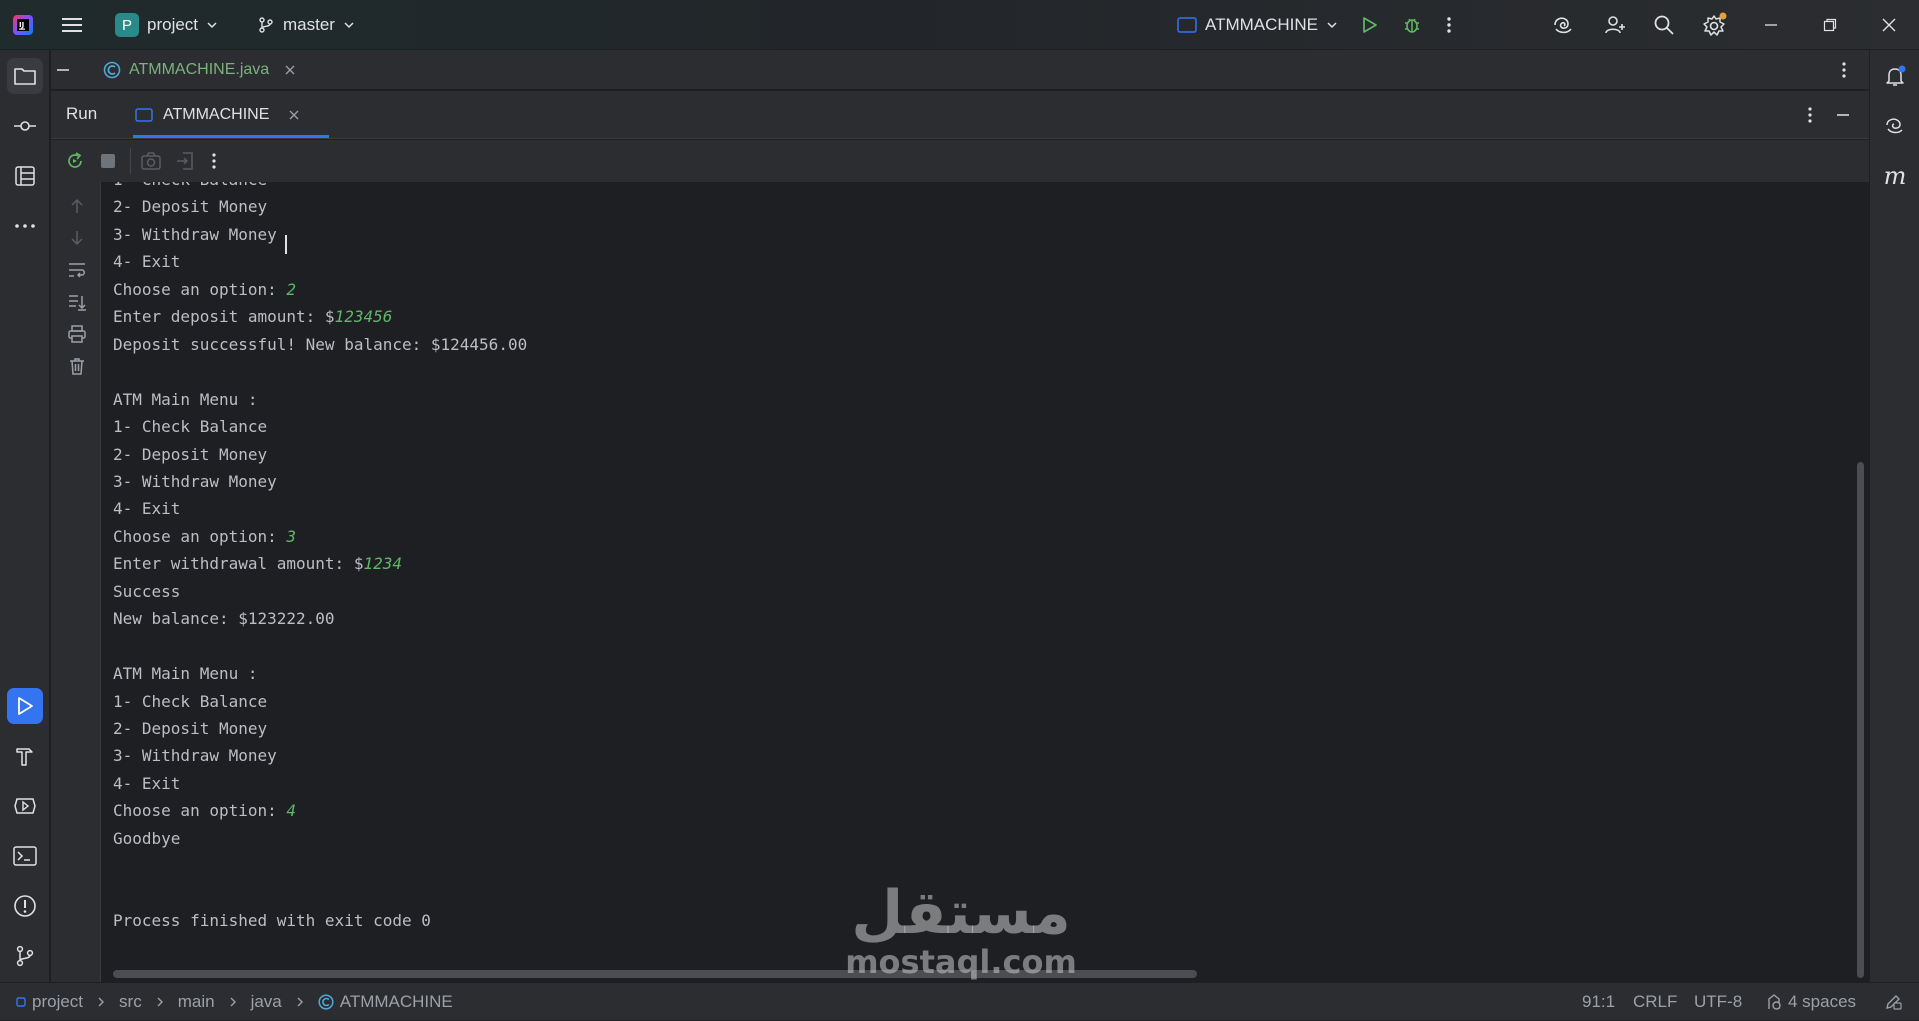 This screenshot has height=1021, width=1919. Describe the element at coordinates (25, 126) in the screenshot. I see `commit-icon` at that location.